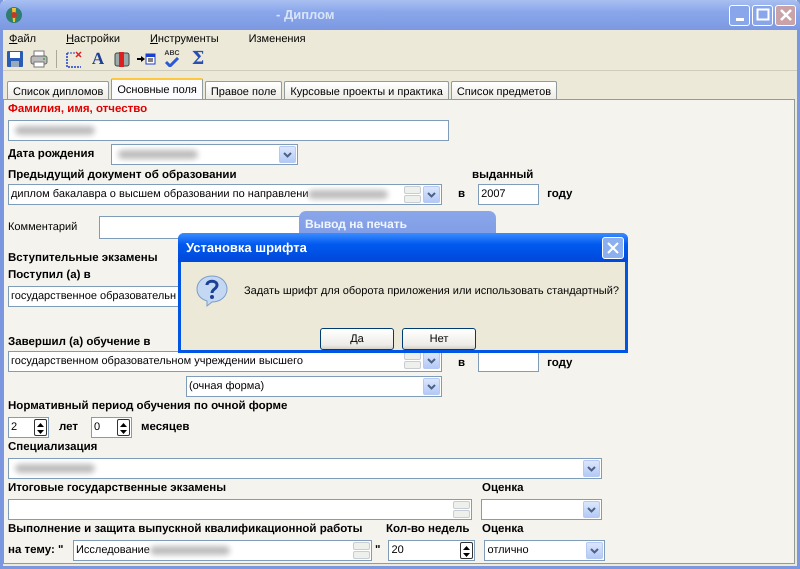 Image resolution: width=800 pixels, height=569 pixels. What do you see at coordinates (240, 509) in the screenshot?
I see `text-area` at bounding box center [240, 509].